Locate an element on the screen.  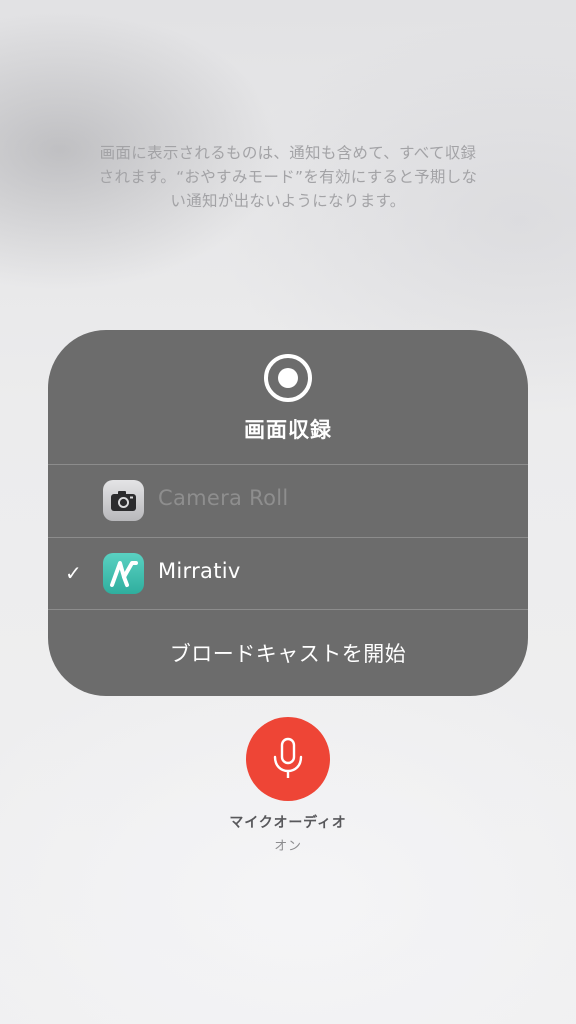
option-label: Camera Roll is located at coordinates (223, 498).